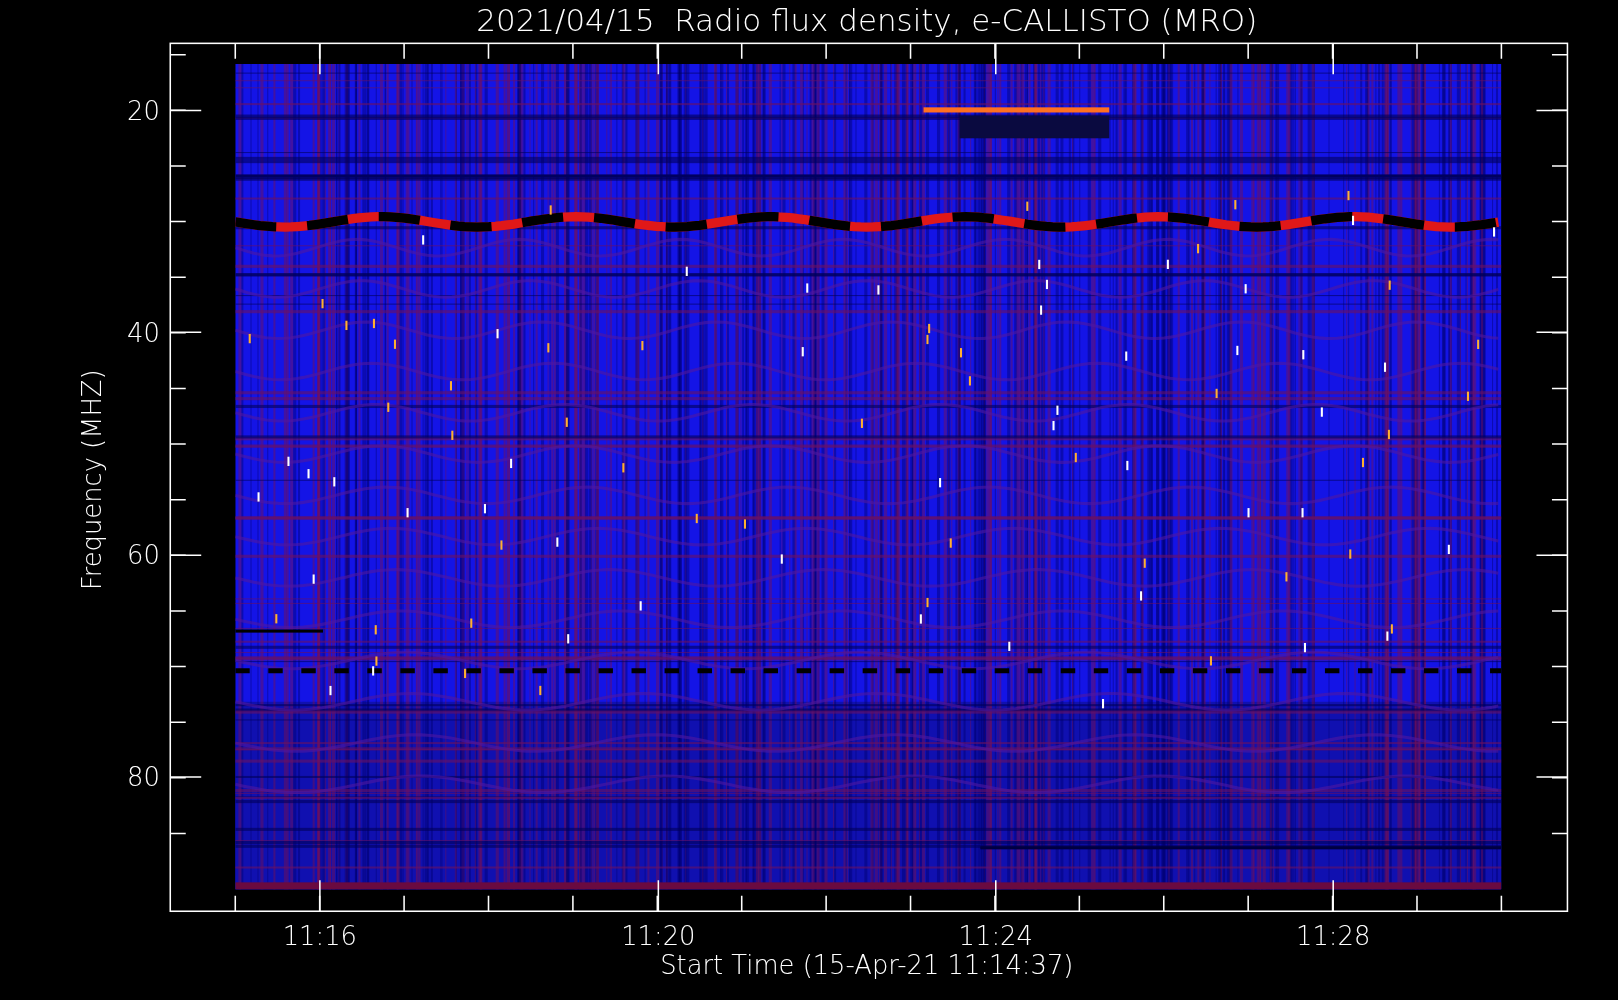  Describe the element at coordinates (658, 936) in the screenshot. I see `x-tick-label: 11:20` at that location.